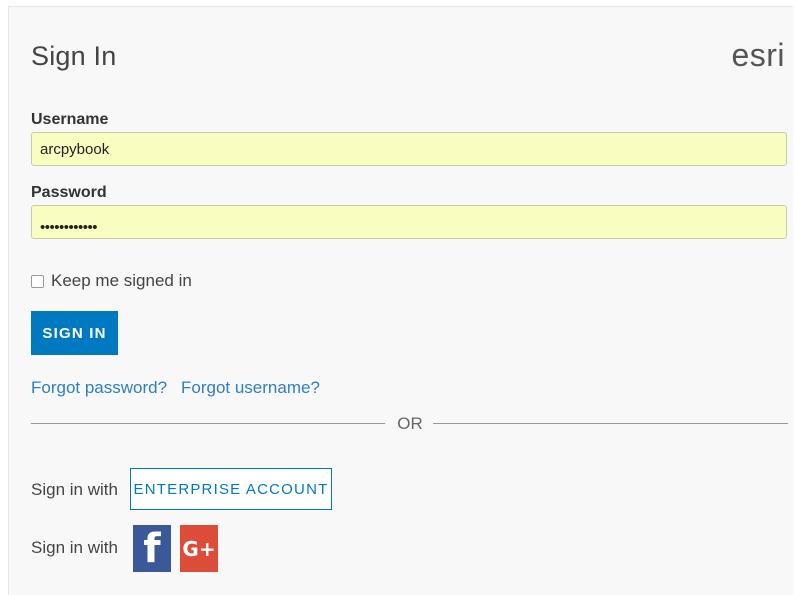  What do you see at coordinates (37, 281) in the screenshot?
I see `keep-signed-in-checkbox` at bounding box center [37, 281].